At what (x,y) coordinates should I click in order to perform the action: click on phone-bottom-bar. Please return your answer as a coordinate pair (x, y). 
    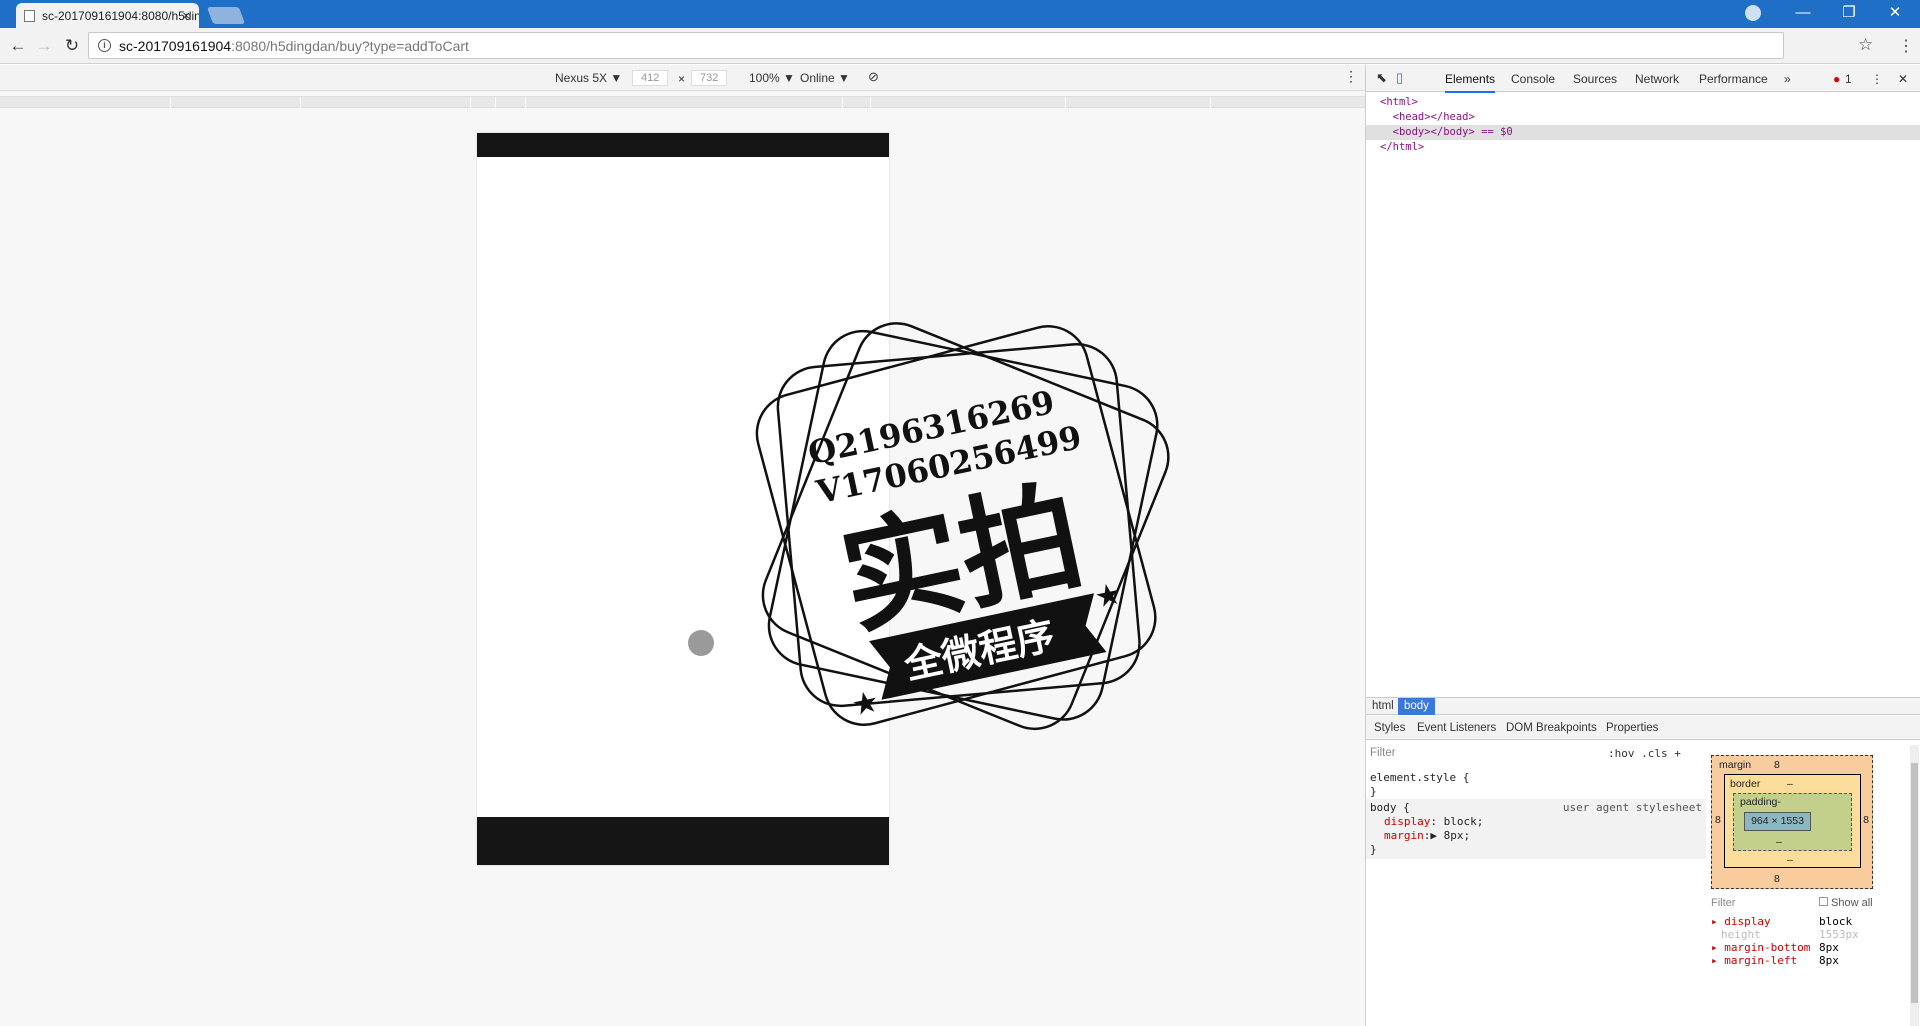
    Looking at the image, I should click on (683, 841).